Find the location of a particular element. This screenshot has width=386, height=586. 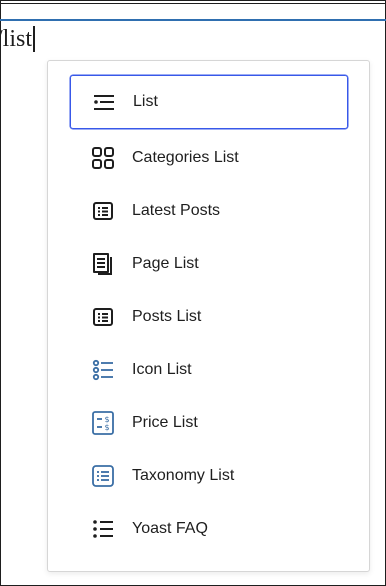

menu-item-taxonomy-list: Taxonomy List is located at coordinates (209, 476).